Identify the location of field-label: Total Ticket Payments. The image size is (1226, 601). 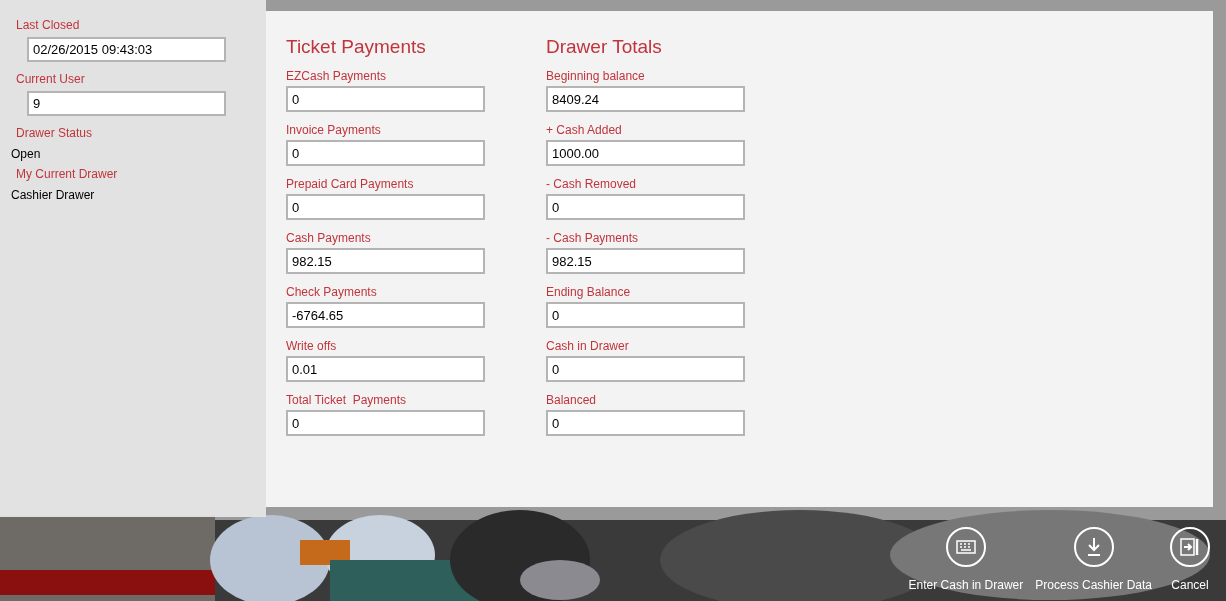
(347, 400).